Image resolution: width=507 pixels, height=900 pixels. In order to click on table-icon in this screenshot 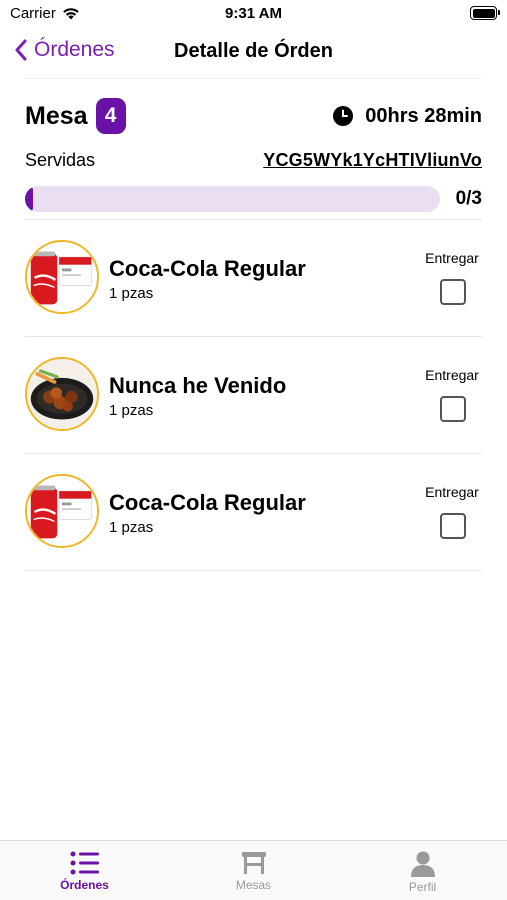, I will do `click(253, 863)`.